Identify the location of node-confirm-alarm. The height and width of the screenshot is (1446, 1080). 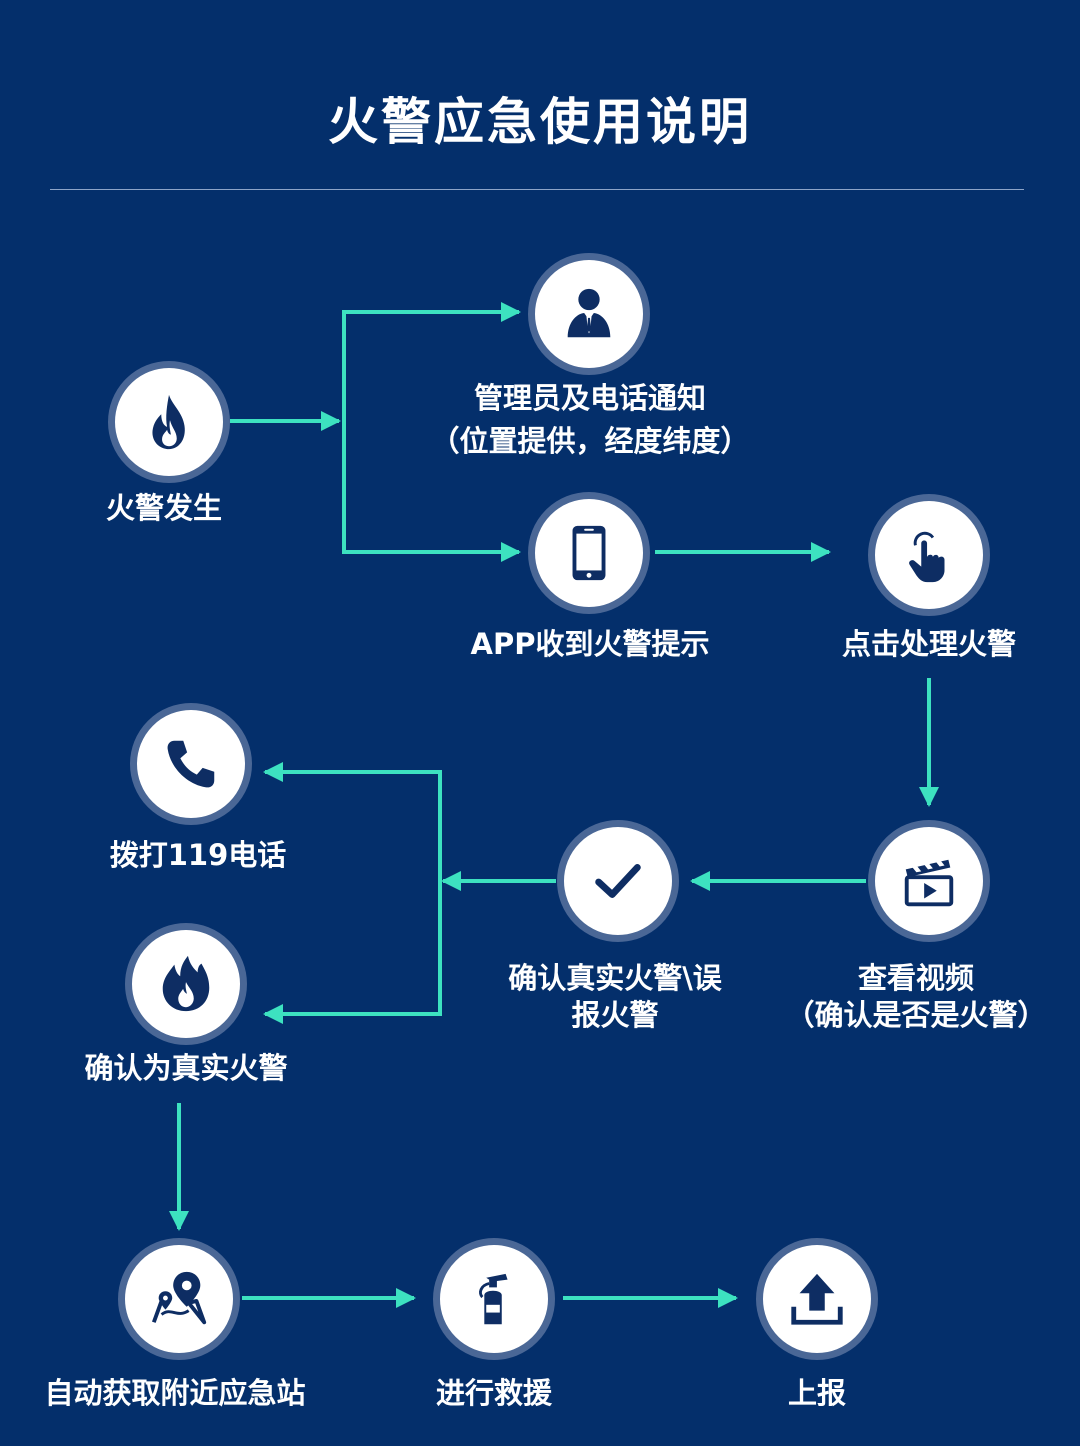
(618, 881).